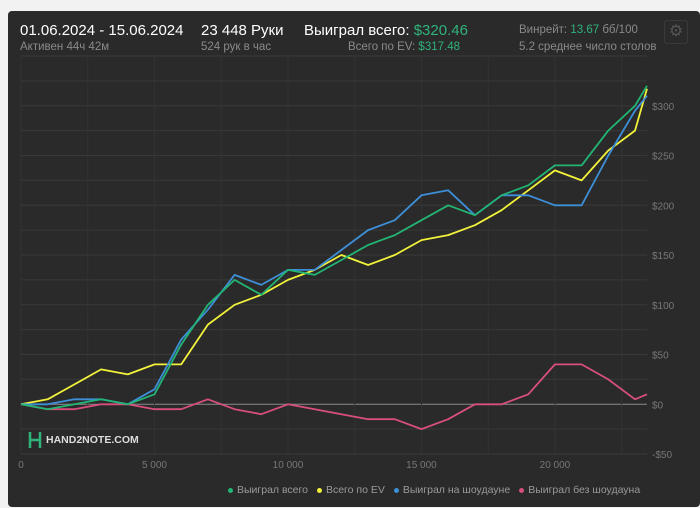 The image size is (700, 508). I want to click on legend-item-ev: Всего по EV, so click(350, 490).